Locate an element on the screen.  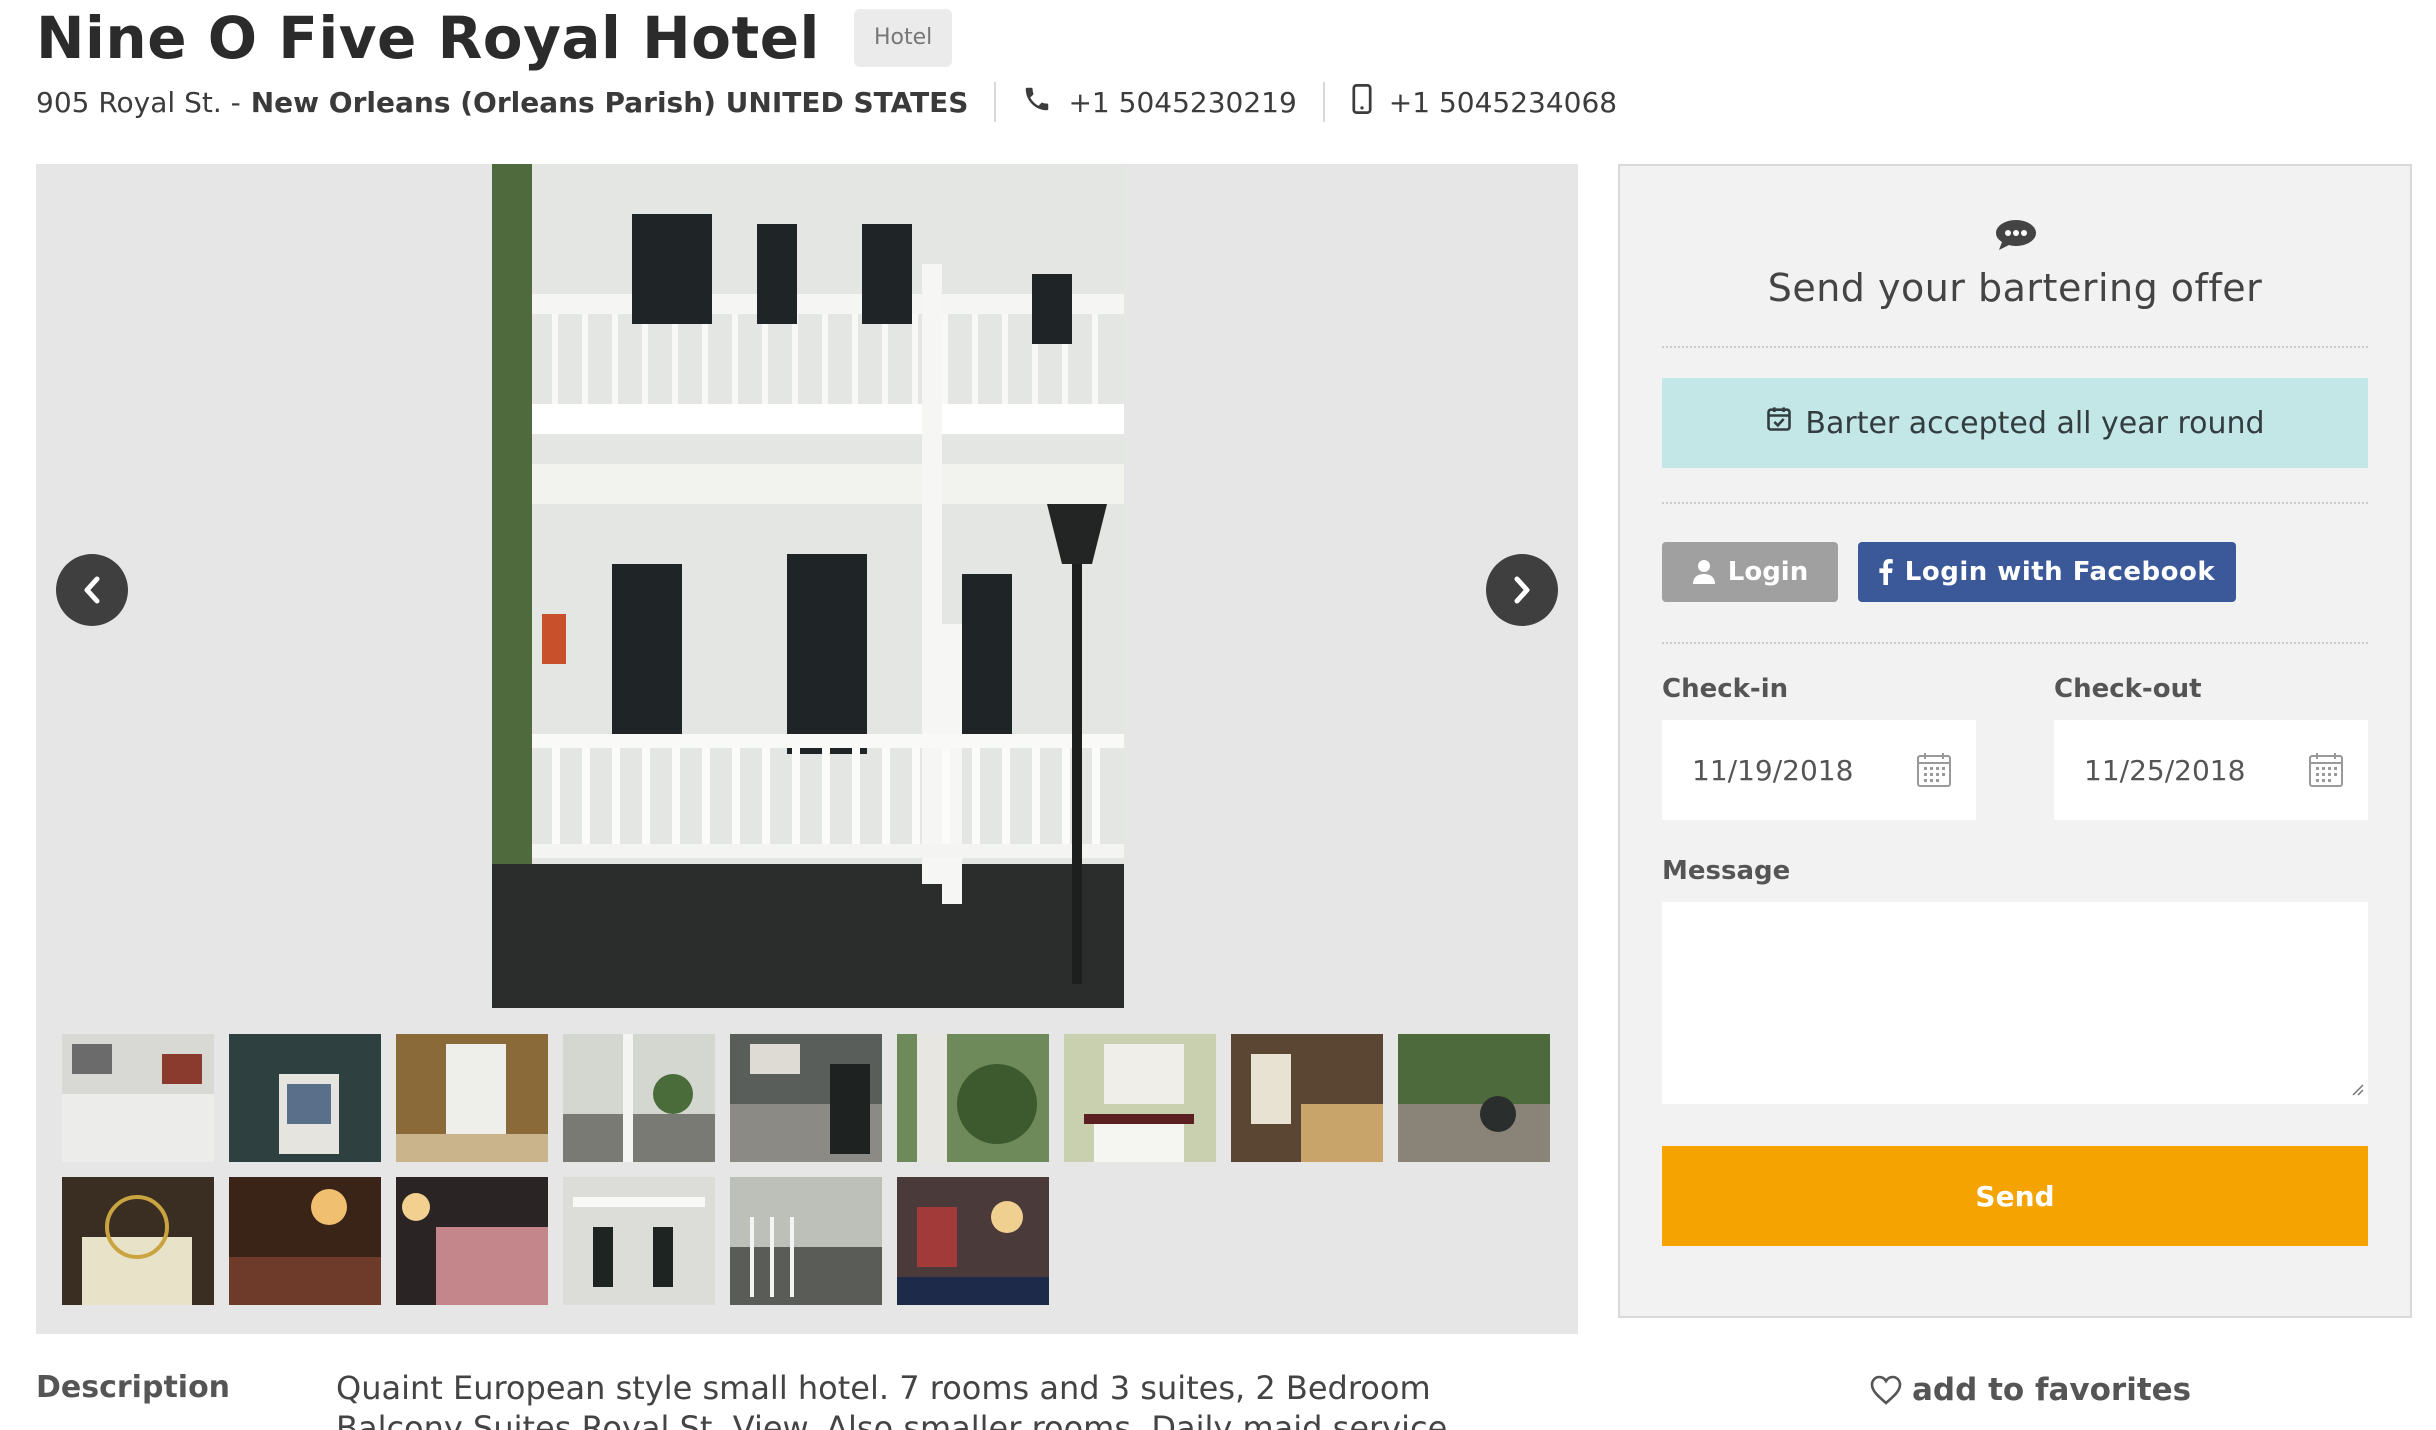
facebook-login-label: Login with Facebook is located at coordinates (2060, 572).